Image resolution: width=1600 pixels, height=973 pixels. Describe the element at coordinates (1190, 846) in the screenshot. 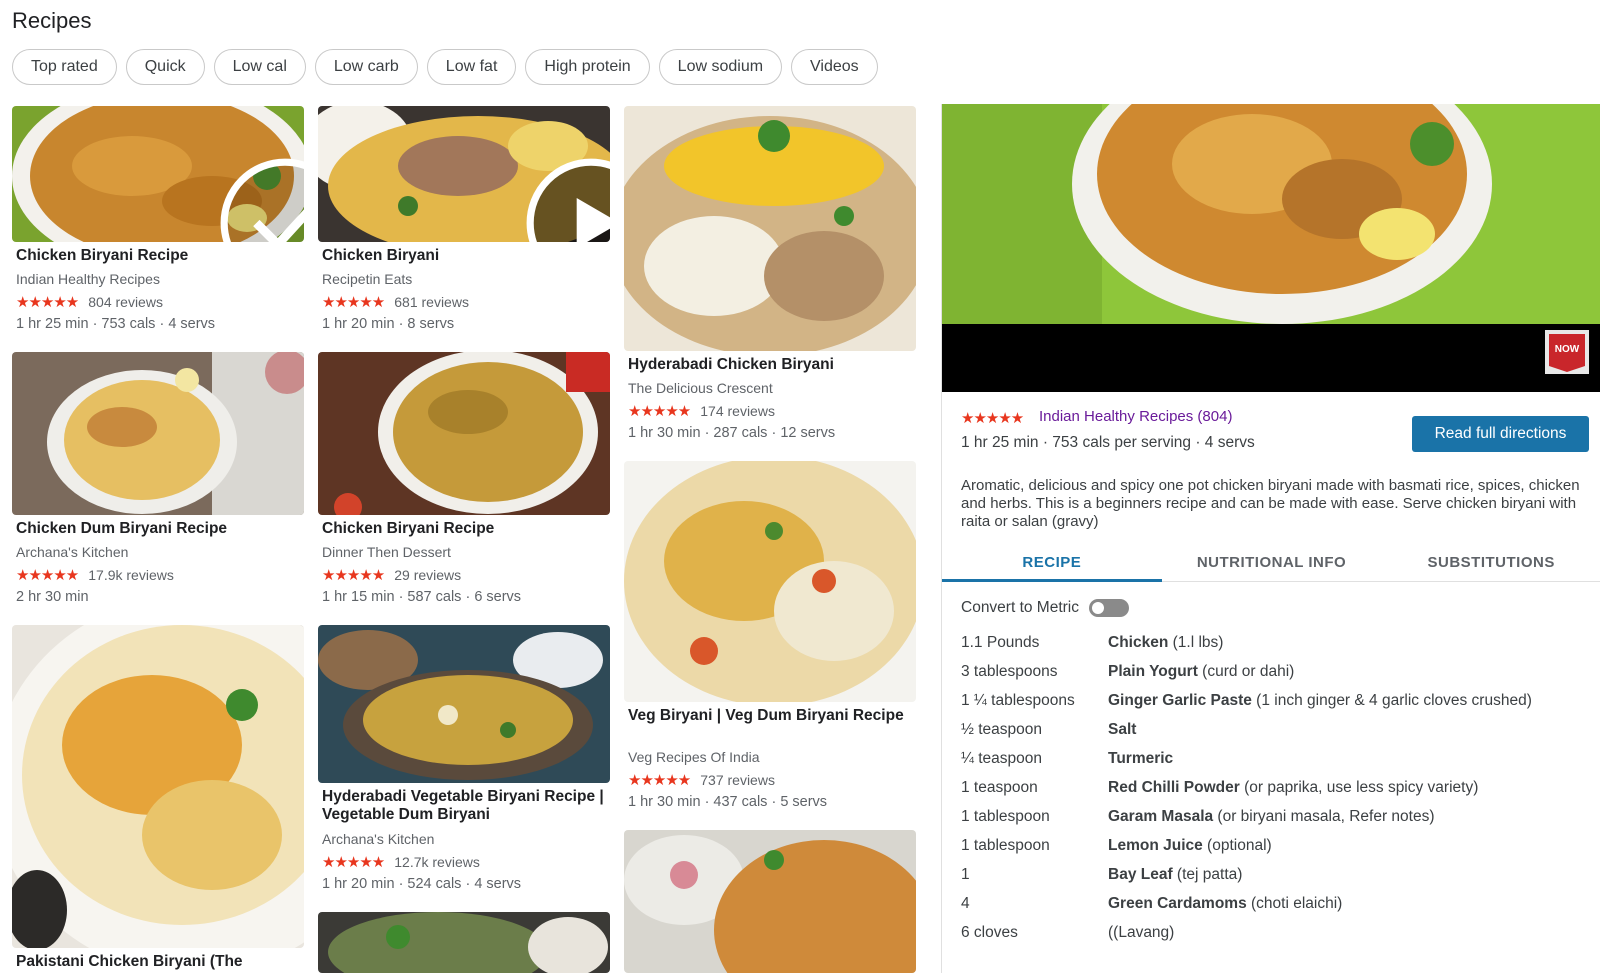

I see `ingredient-item: Lemon Juice (optional)` at that location.